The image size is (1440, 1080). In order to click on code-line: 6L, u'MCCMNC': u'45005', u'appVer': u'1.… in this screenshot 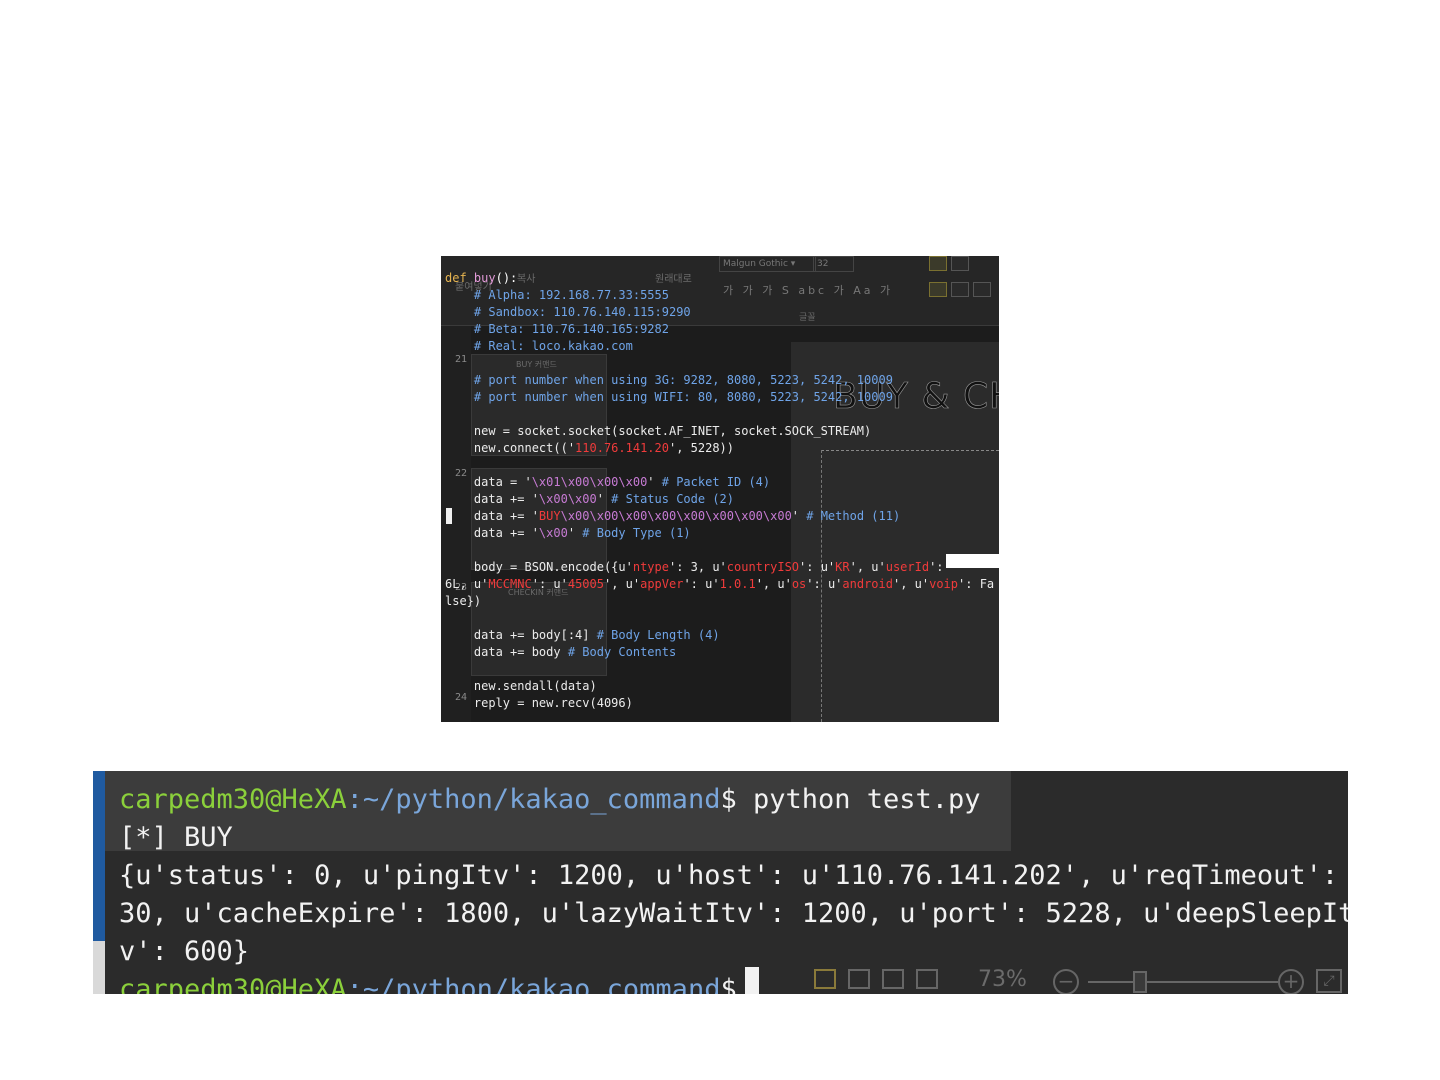, I will do `click(720, 584)`.